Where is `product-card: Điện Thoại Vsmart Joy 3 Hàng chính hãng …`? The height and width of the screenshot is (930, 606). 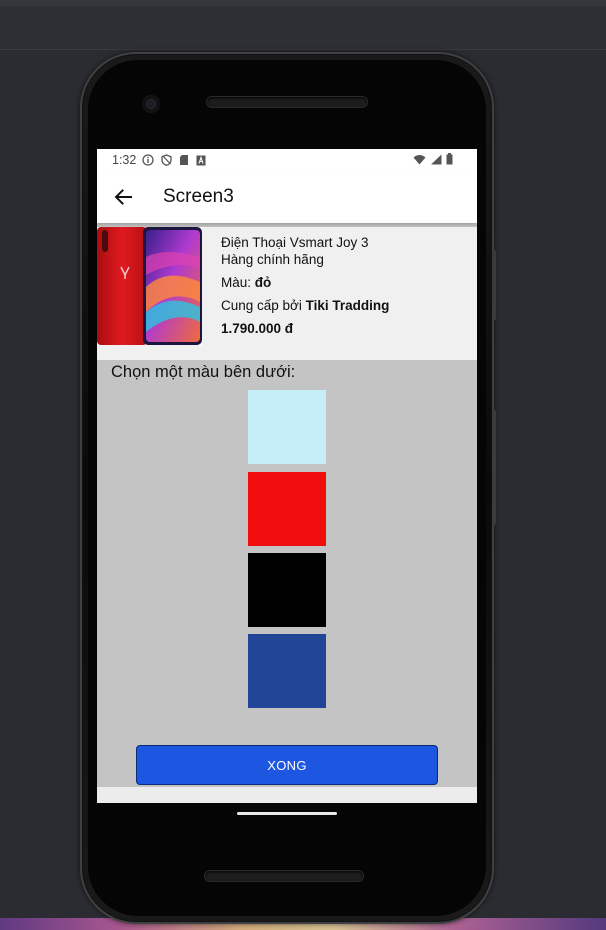
product-card: Điện Thoại Vsmart Joy 3 Hàng chính hãng … is located at coordinates (287, 293).